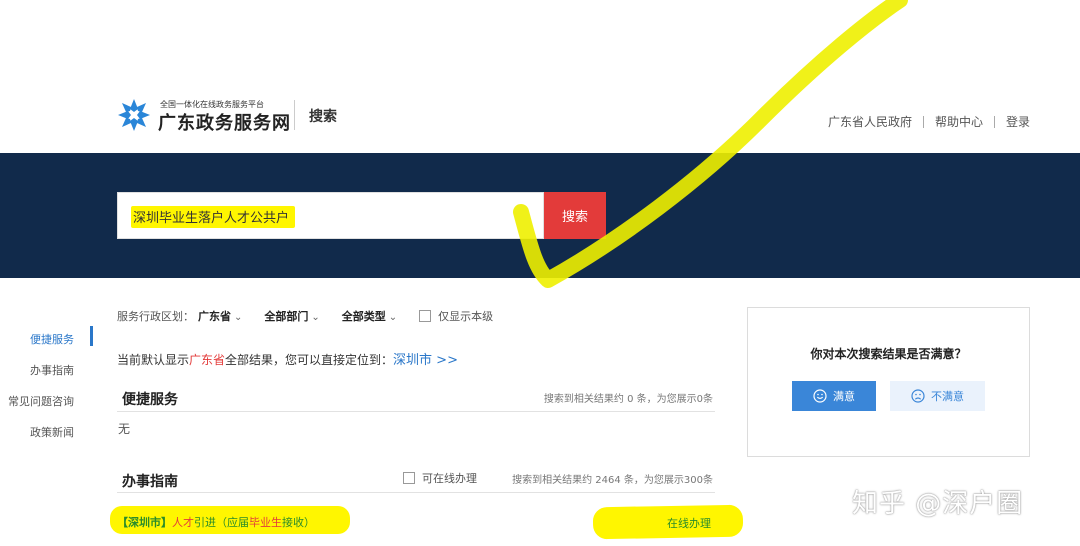 The height and width of the screenshot is (546, 1080). Describe the element at coordinates (330, 215) in the screenshot. I see `search-input: 深圳毕业生落户人才公共户` at that location.